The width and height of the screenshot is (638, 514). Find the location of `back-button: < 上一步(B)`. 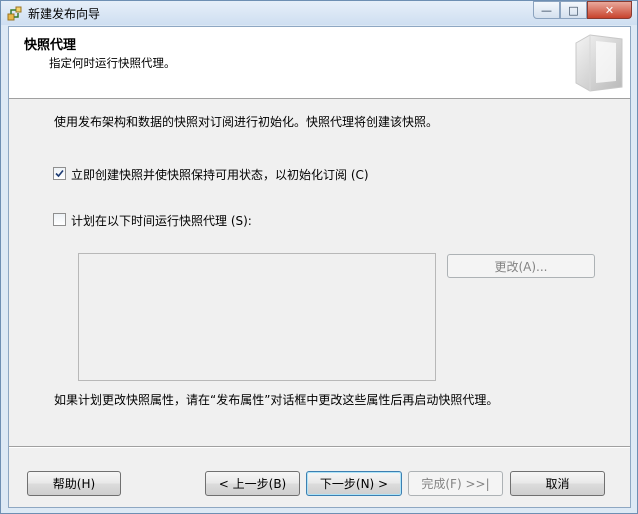

back-button: < 上一步(B) is located at coordinates (252, 483).